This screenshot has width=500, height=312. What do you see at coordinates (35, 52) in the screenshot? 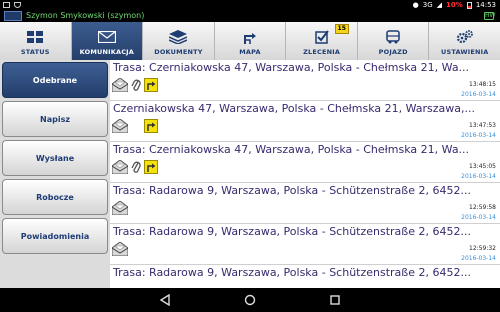
I see `tab-label: STATUS` at bounding box center [35, 52].